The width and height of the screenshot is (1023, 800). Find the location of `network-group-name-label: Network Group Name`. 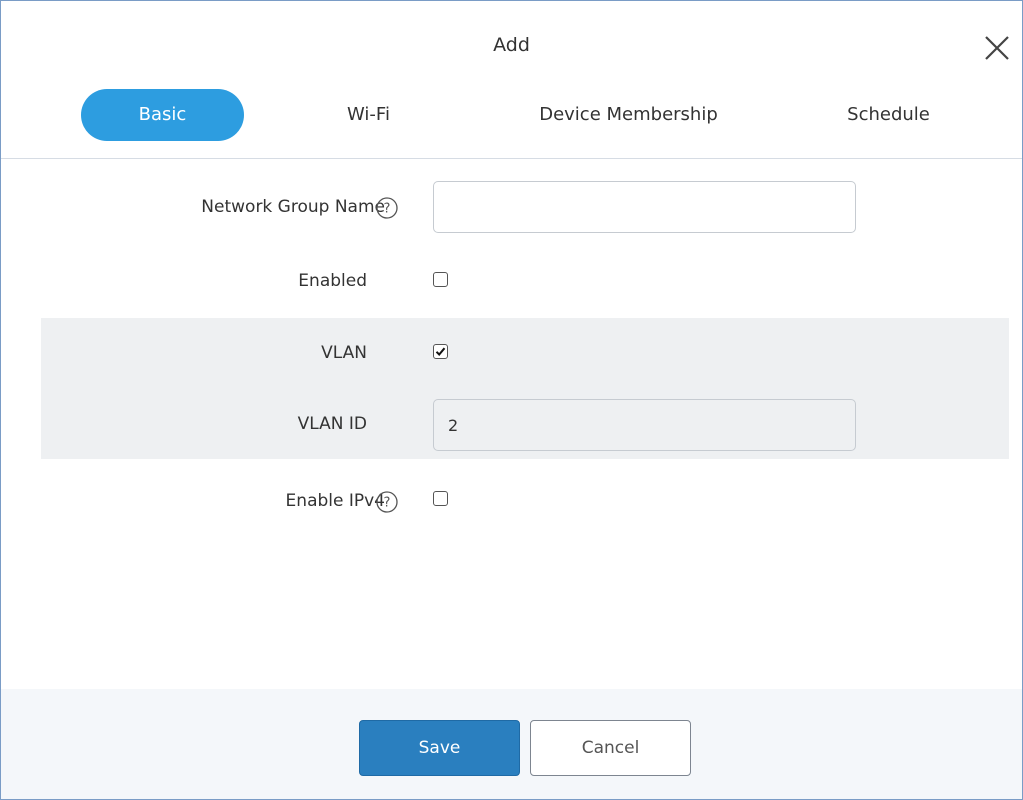

network-group-name-label: Network Group Name is located at coordinates (293, 207).